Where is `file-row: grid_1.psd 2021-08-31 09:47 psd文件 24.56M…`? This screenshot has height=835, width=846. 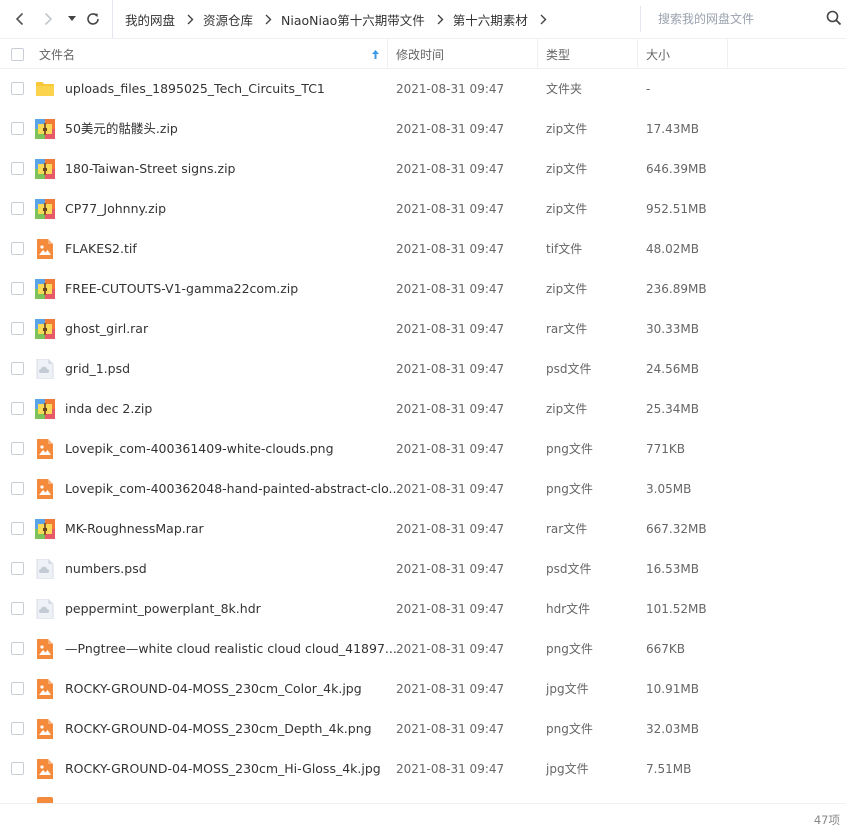 file-row: grid_1.psd 2021-08-31 09:47 psd文件 24.56M… is located at coordinates (423, 369).